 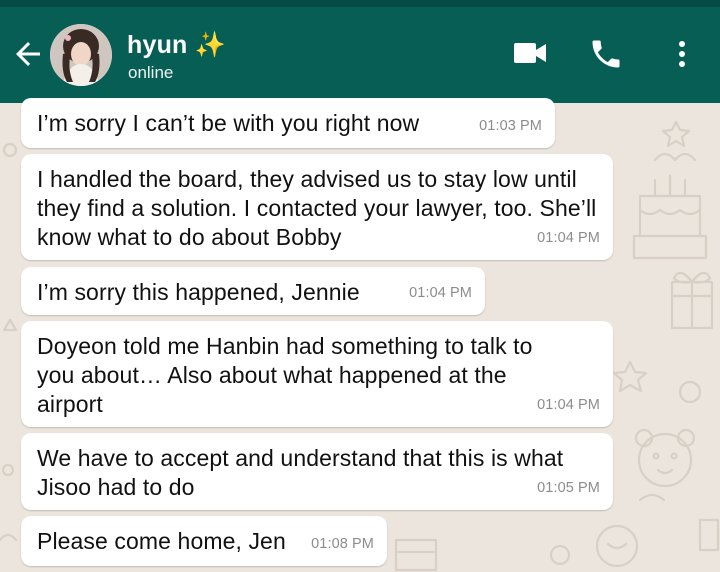 I want to click on sparkles-emoji: ✨, so click(x=210, y=45).